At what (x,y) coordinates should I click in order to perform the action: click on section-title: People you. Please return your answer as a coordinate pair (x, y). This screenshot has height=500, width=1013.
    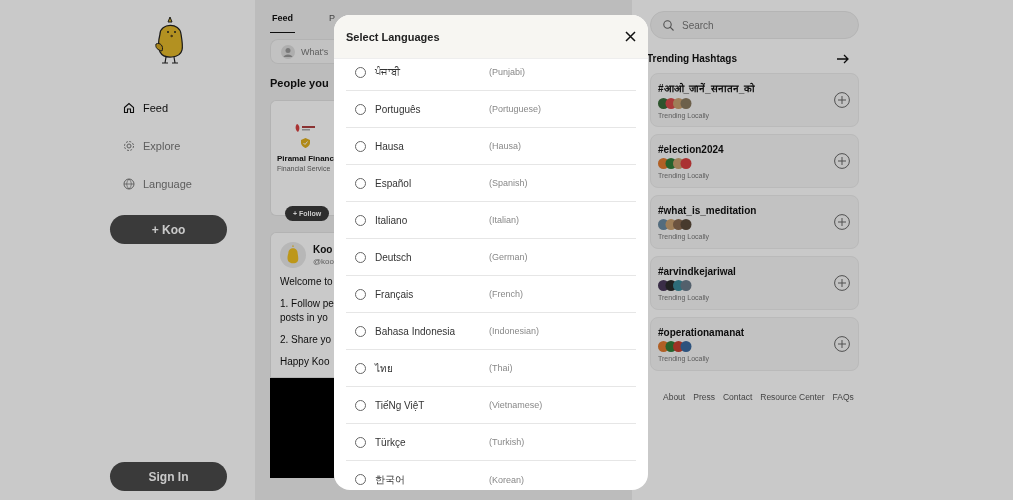
    Looking at the image, I should click on (299, 83).